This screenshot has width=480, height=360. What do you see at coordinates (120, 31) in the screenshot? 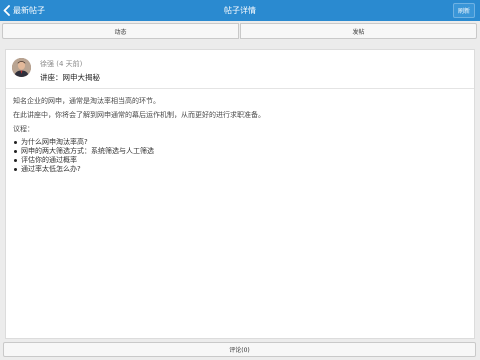
I see `tab-activity: 动态` at bounding box center [120, 31].